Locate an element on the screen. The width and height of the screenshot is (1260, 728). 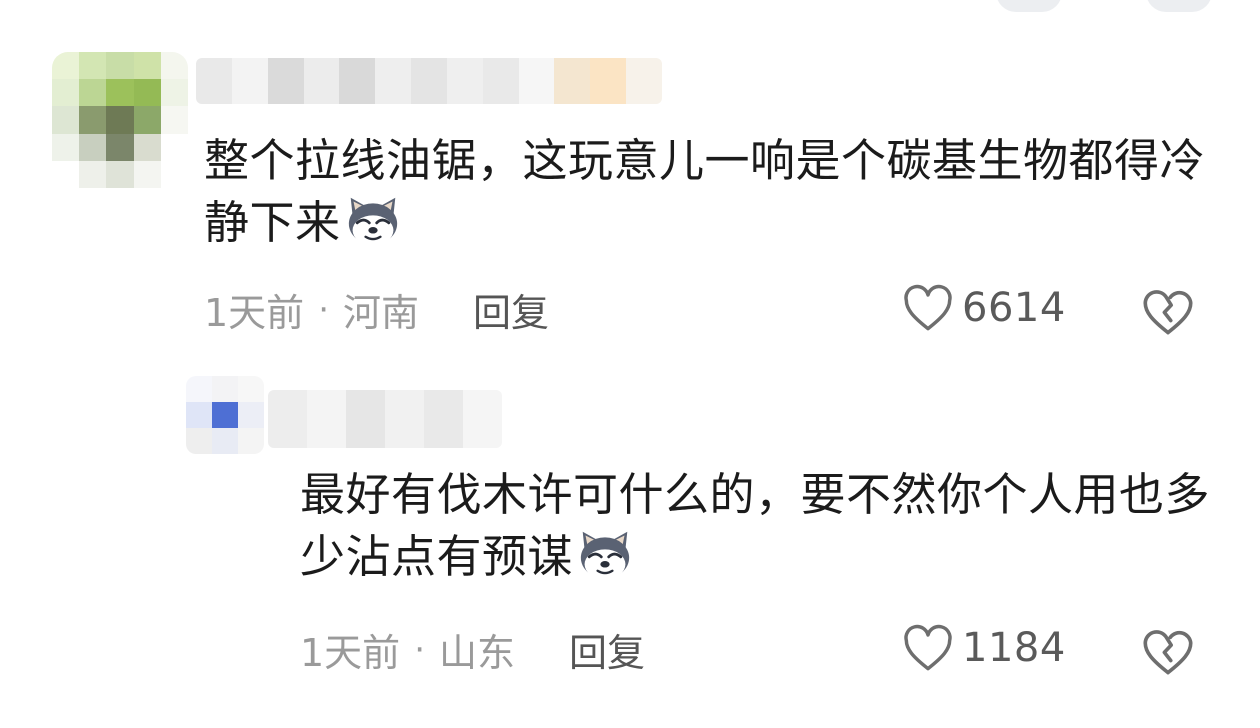
comment-meta: 1天前 · 山东 回复 is located at coordinates (472, 649).